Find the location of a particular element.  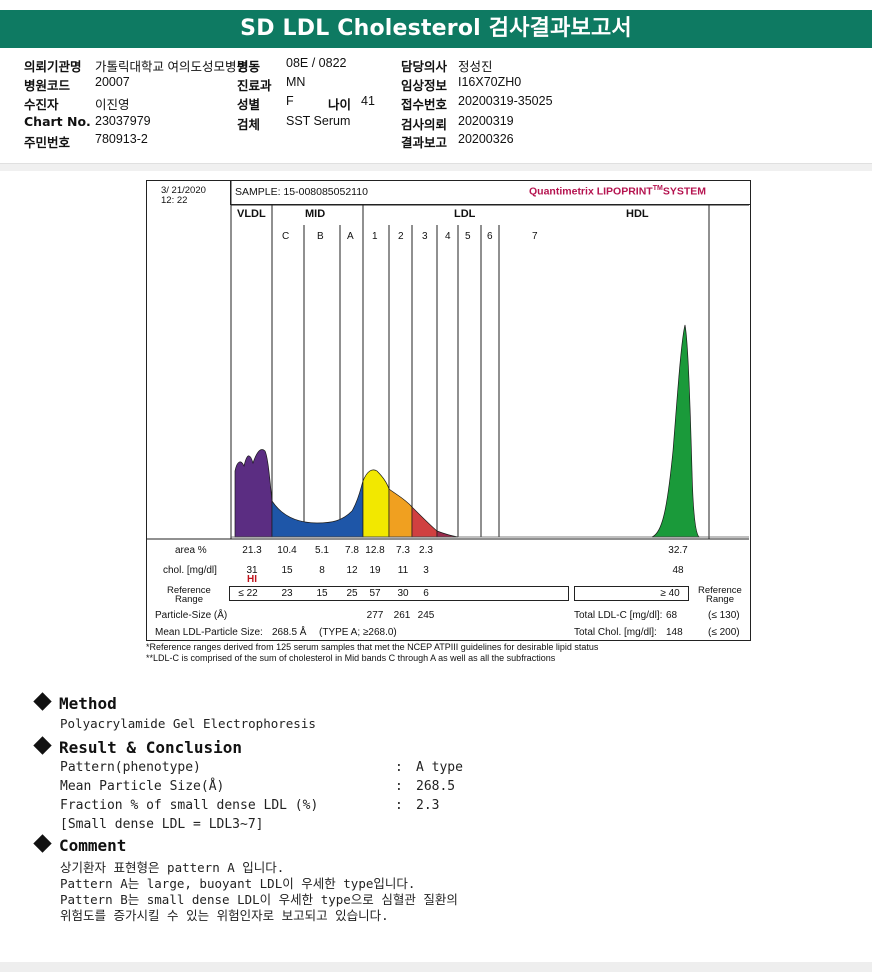

chol-value: 15 is located at coordinates (287, 570).